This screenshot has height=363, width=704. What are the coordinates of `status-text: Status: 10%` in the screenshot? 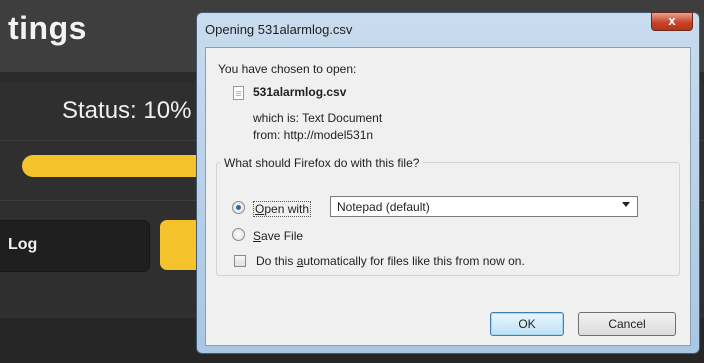 It's located at (127, 110).